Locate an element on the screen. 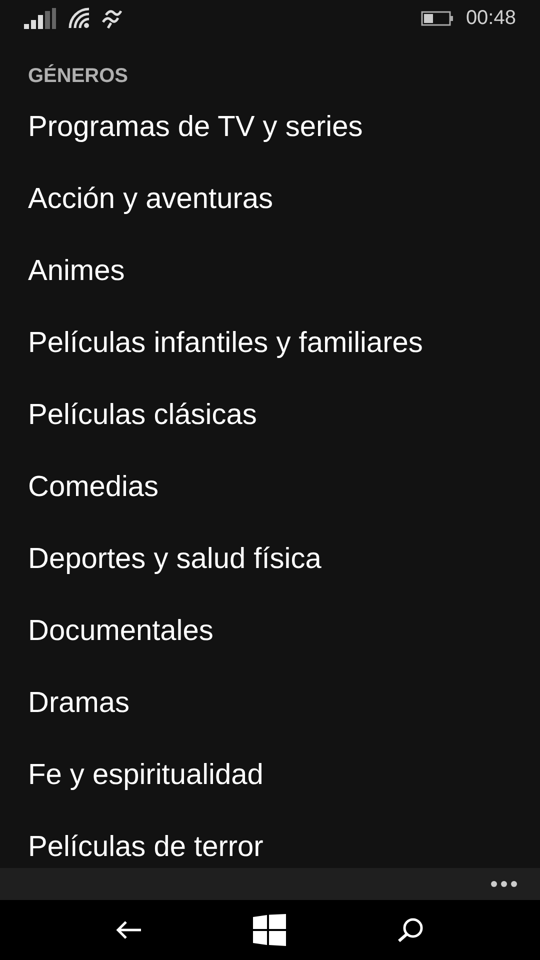 The image size is (540, 960). genre-item: Fe y espiritualidad is located at coordinates (146, 775).